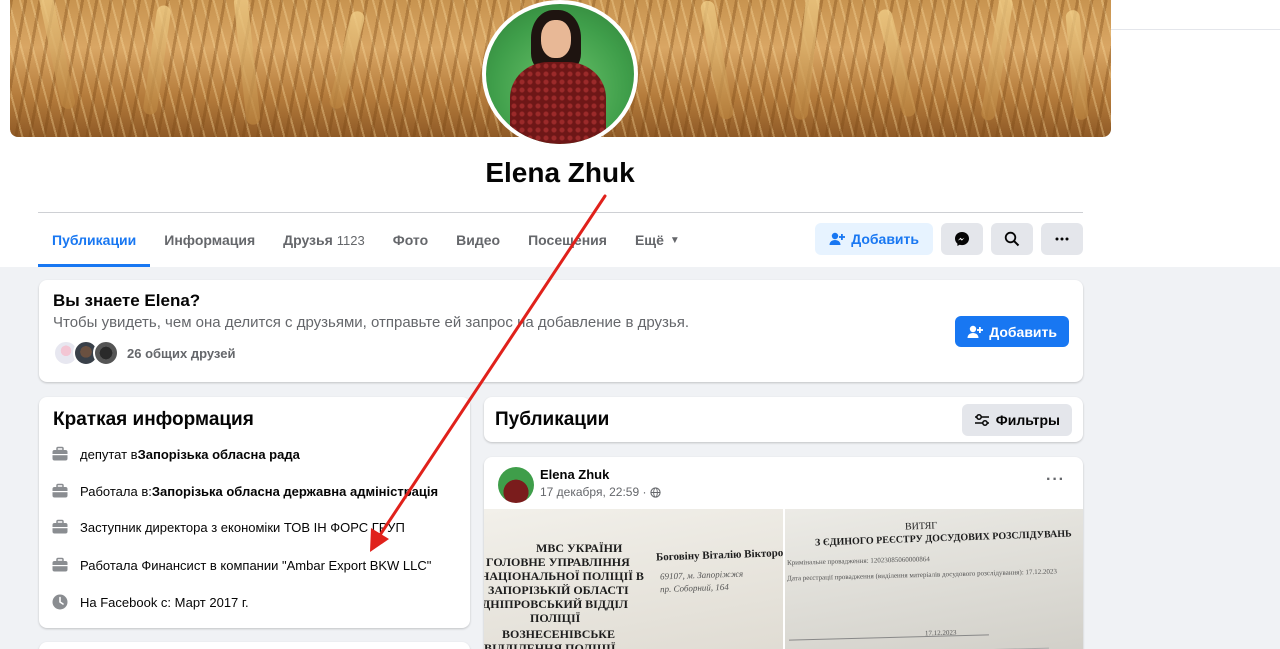 The width and height of the screenshot is (1280, 649). I want to click on doc-text: ВОЗНЕСЕНІВСЬКЕ, so click(558, 634).